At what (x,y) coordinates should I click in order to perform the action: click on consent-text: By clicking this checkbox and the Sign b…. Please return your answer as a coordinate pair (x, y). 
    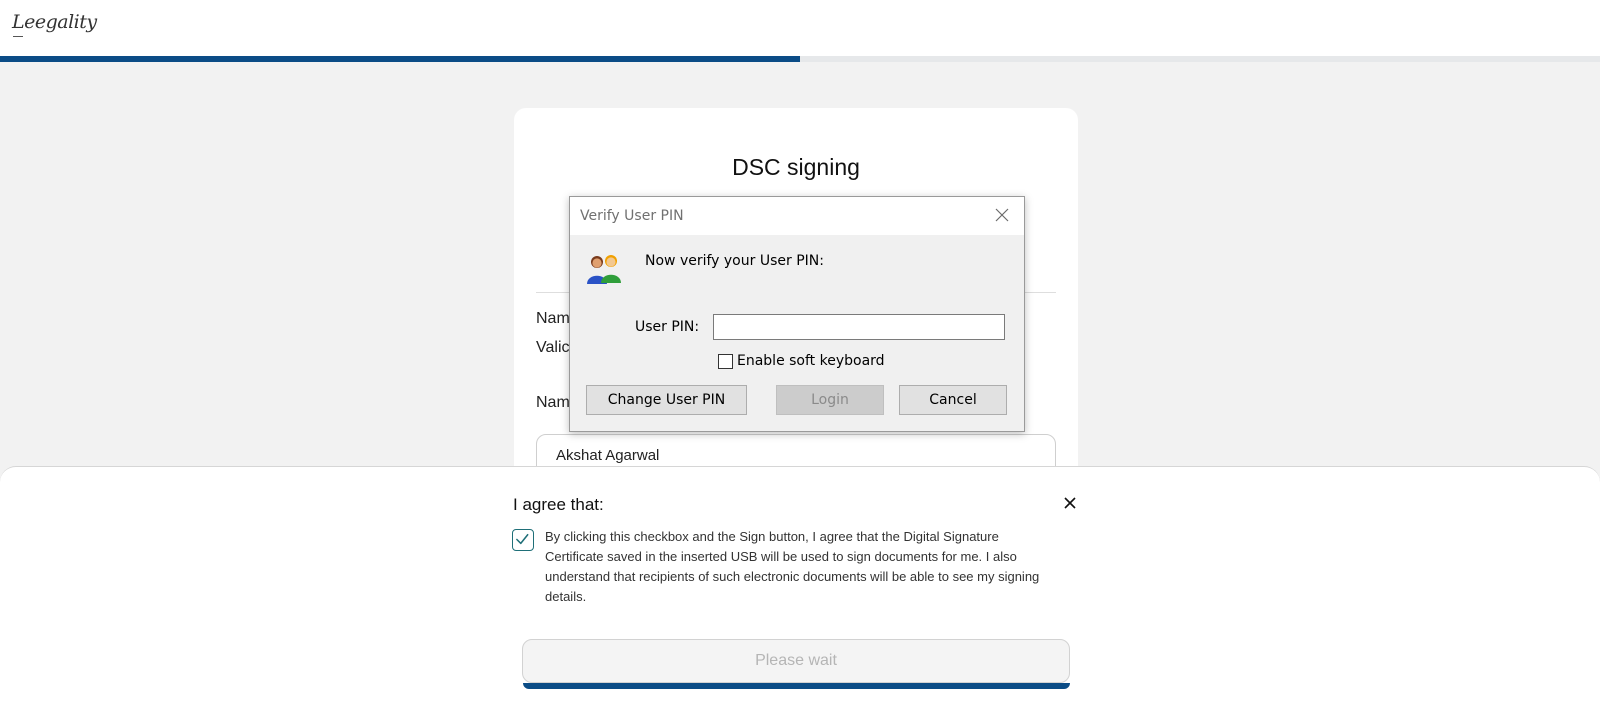
    Looking at the image, I should click on (792, 566).